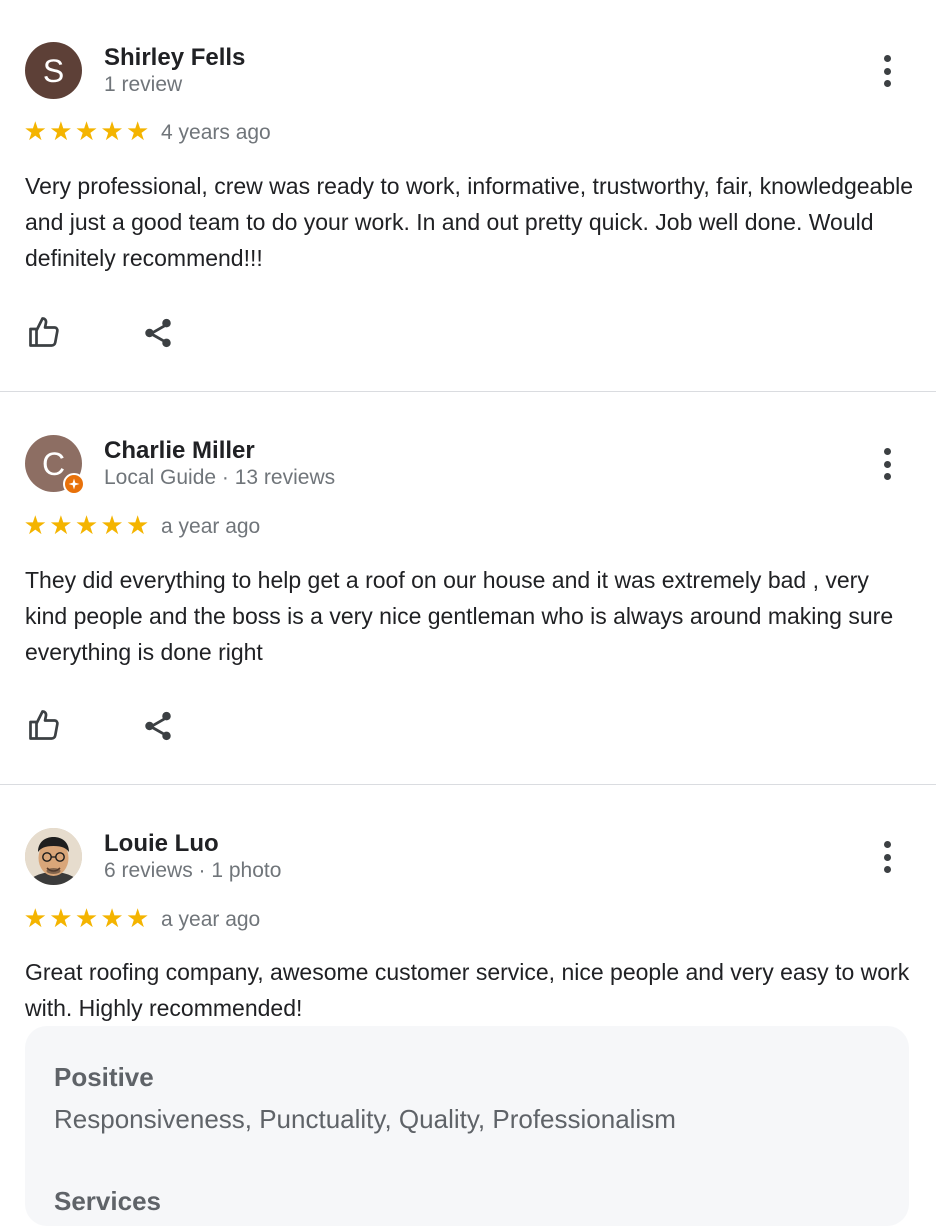 This screenshot has width=936, height=1226. I want to click on reviewer-meta: 6 reviews · 1 photo, so click(193, 870).